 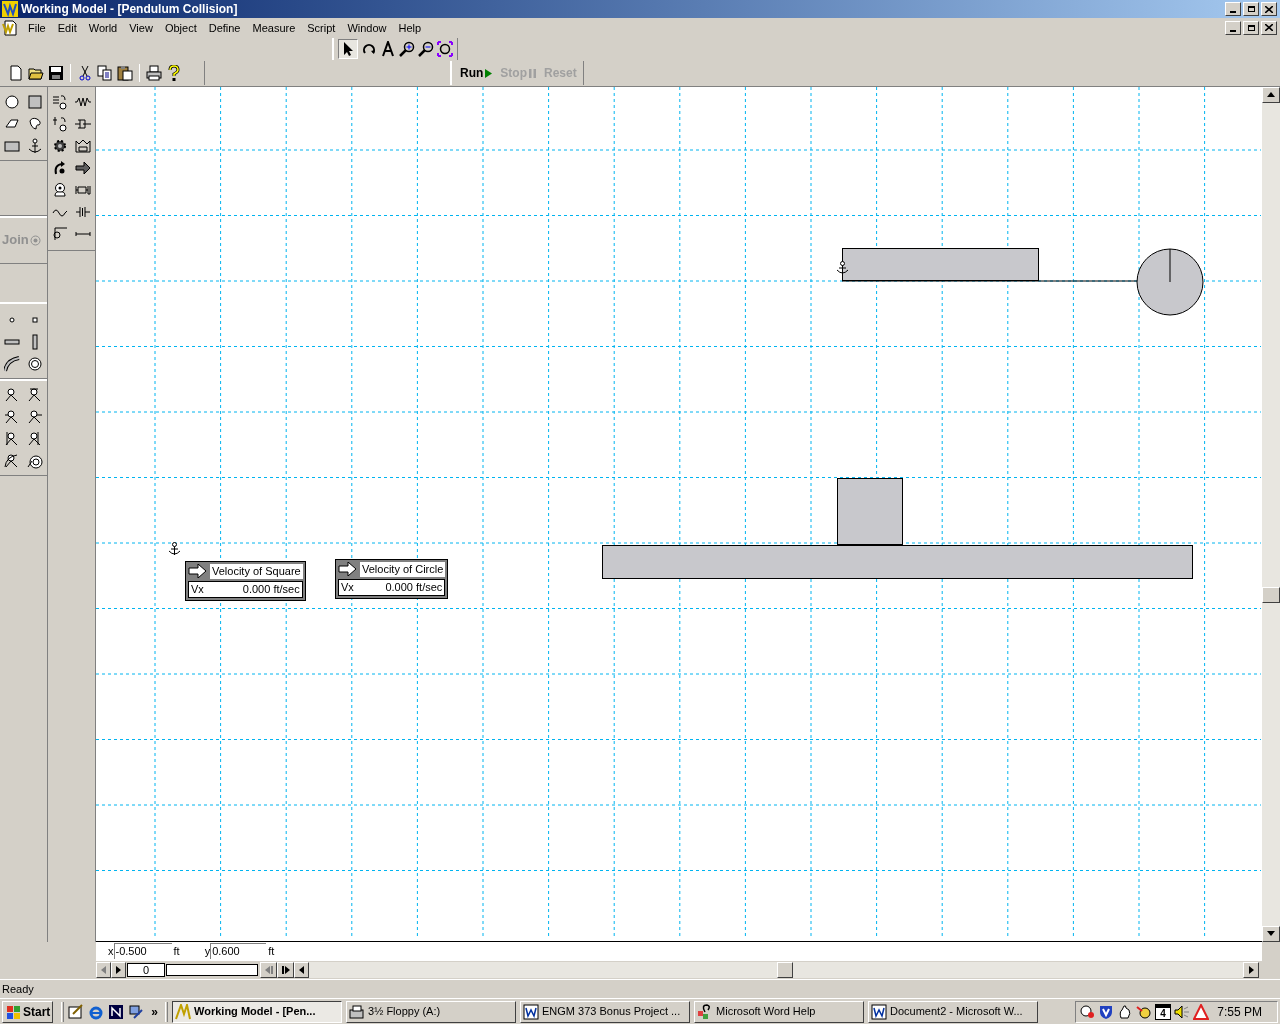 What do you see at coordinates (1240, 1012) in the screenshot?
I see `clock: 7:55 PM` at bounding box center [1240, 1012].